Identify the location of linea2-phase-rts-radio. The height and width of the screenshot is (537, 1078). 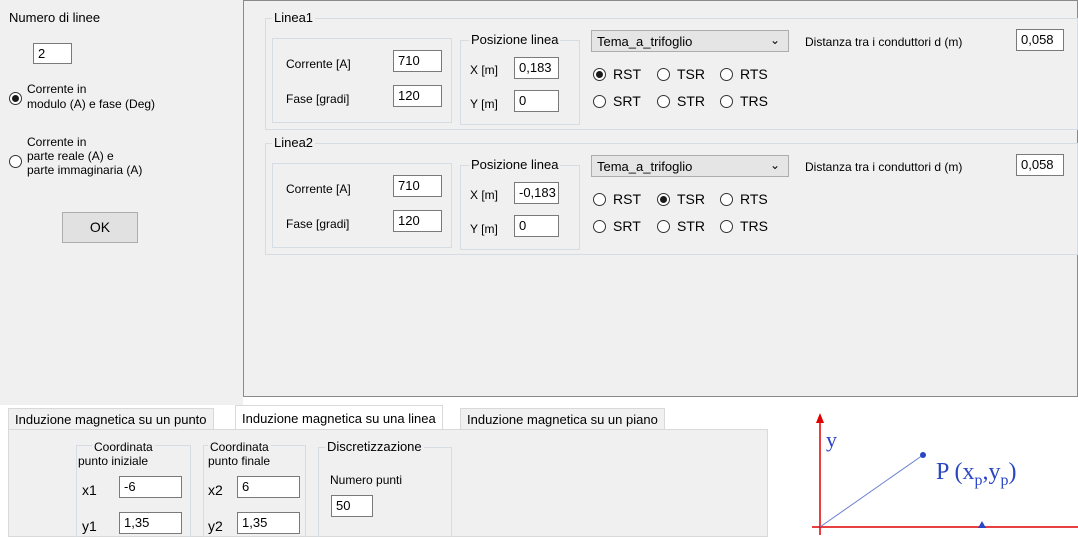
(726, 199).